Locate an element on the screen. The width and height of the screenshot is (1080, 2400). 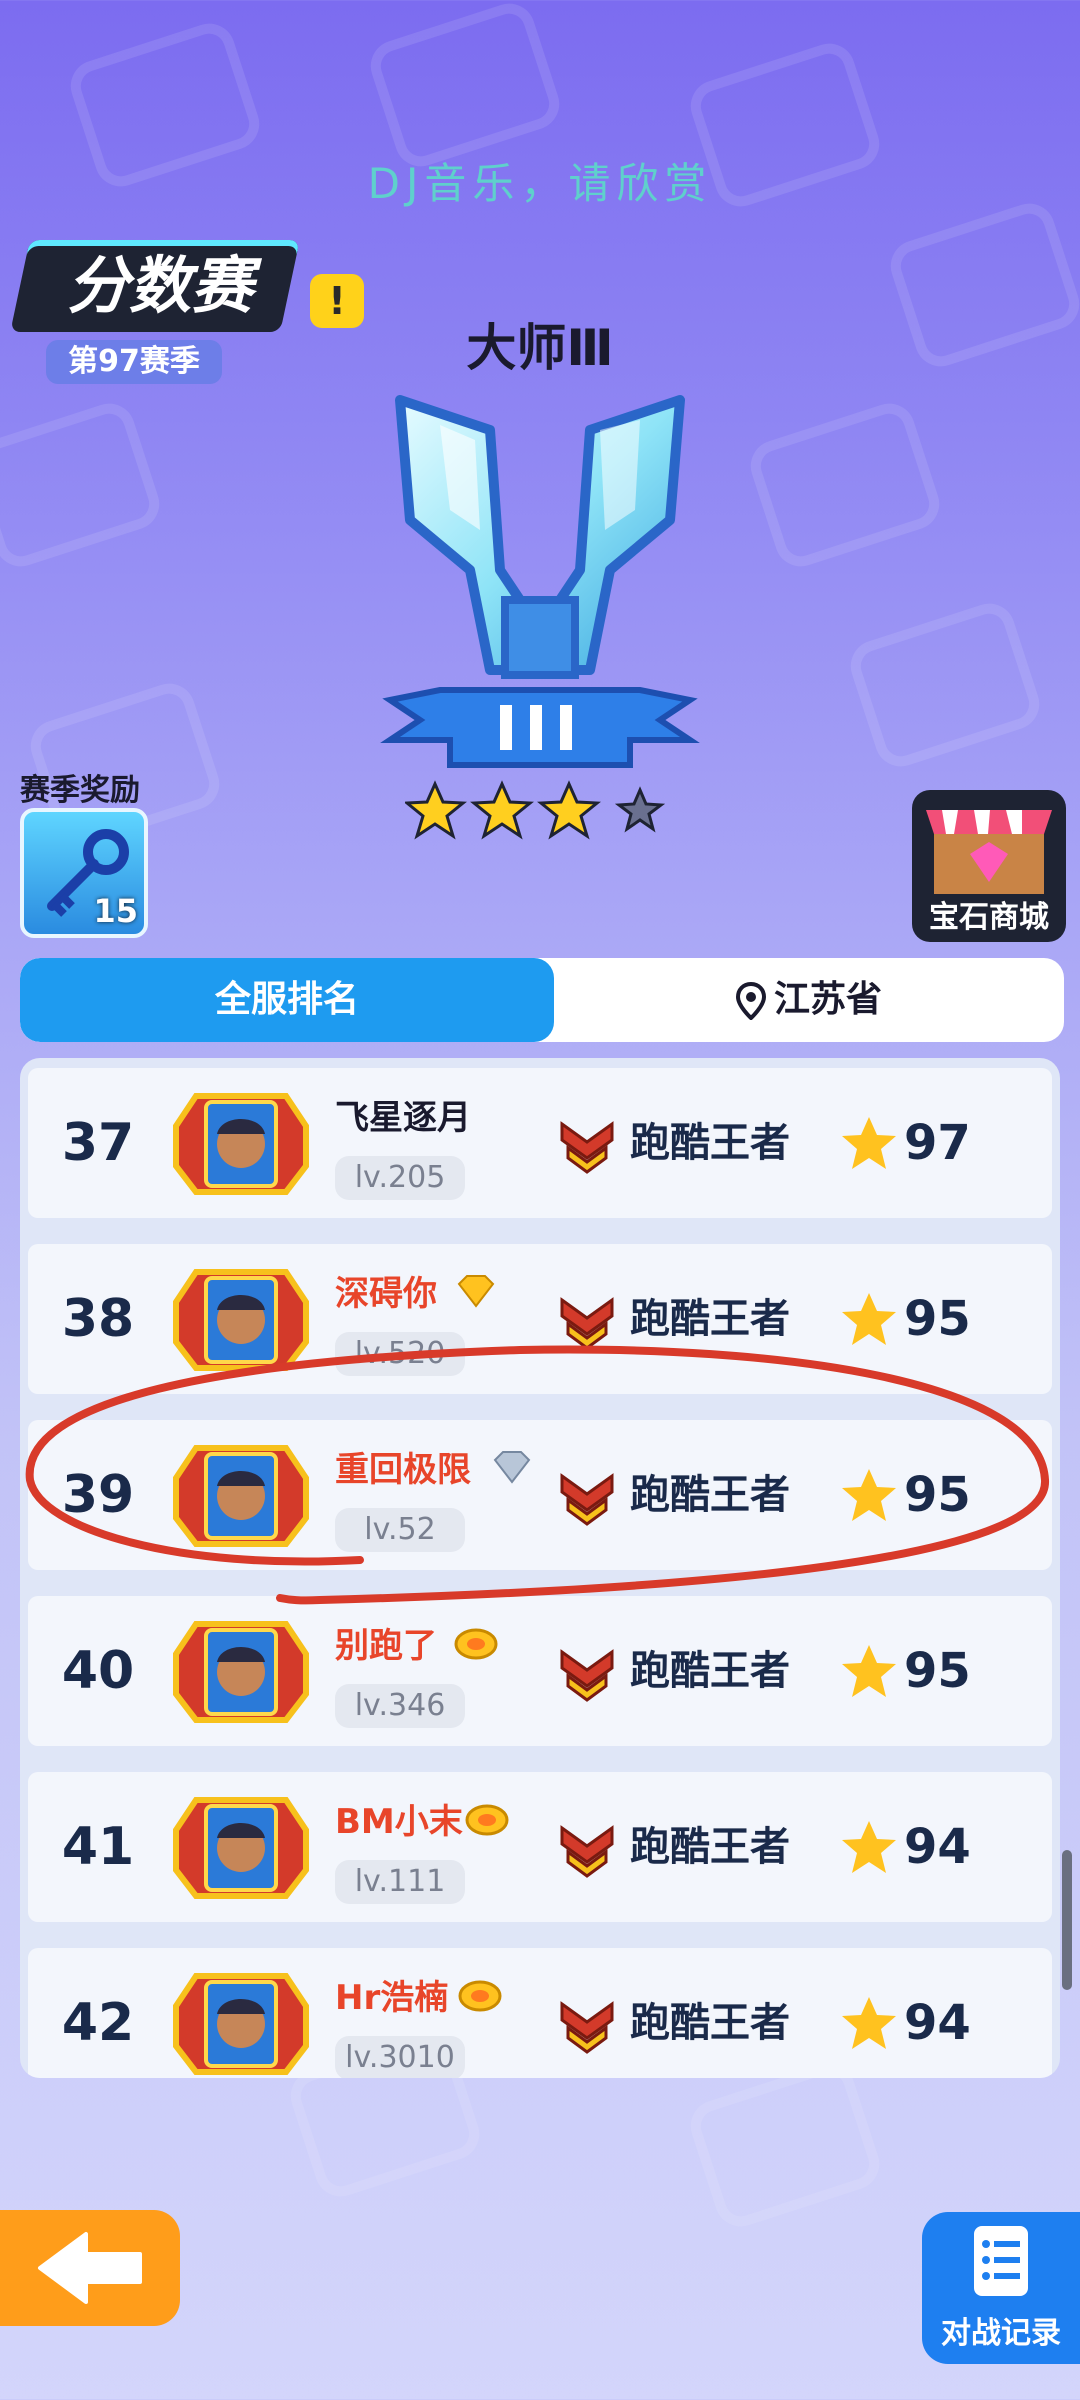
player-level: lv.3010 is located at coordinates (400, 2057).